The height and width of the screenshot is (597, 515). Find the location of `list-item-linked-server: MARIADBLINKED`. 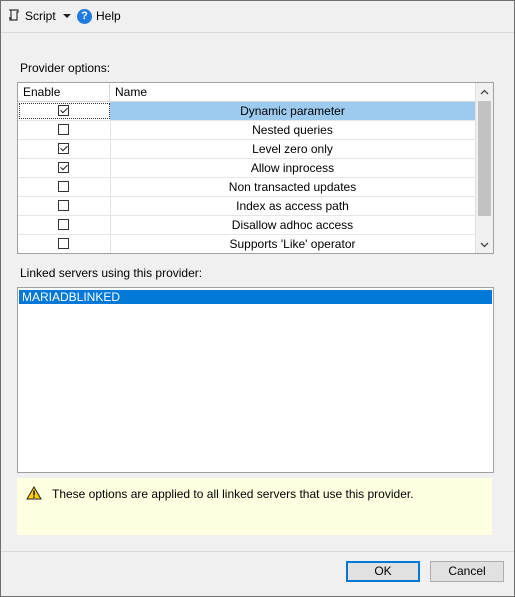

list-item-linked-server: MARIADBLINKED is located at coordinates (255, 297).